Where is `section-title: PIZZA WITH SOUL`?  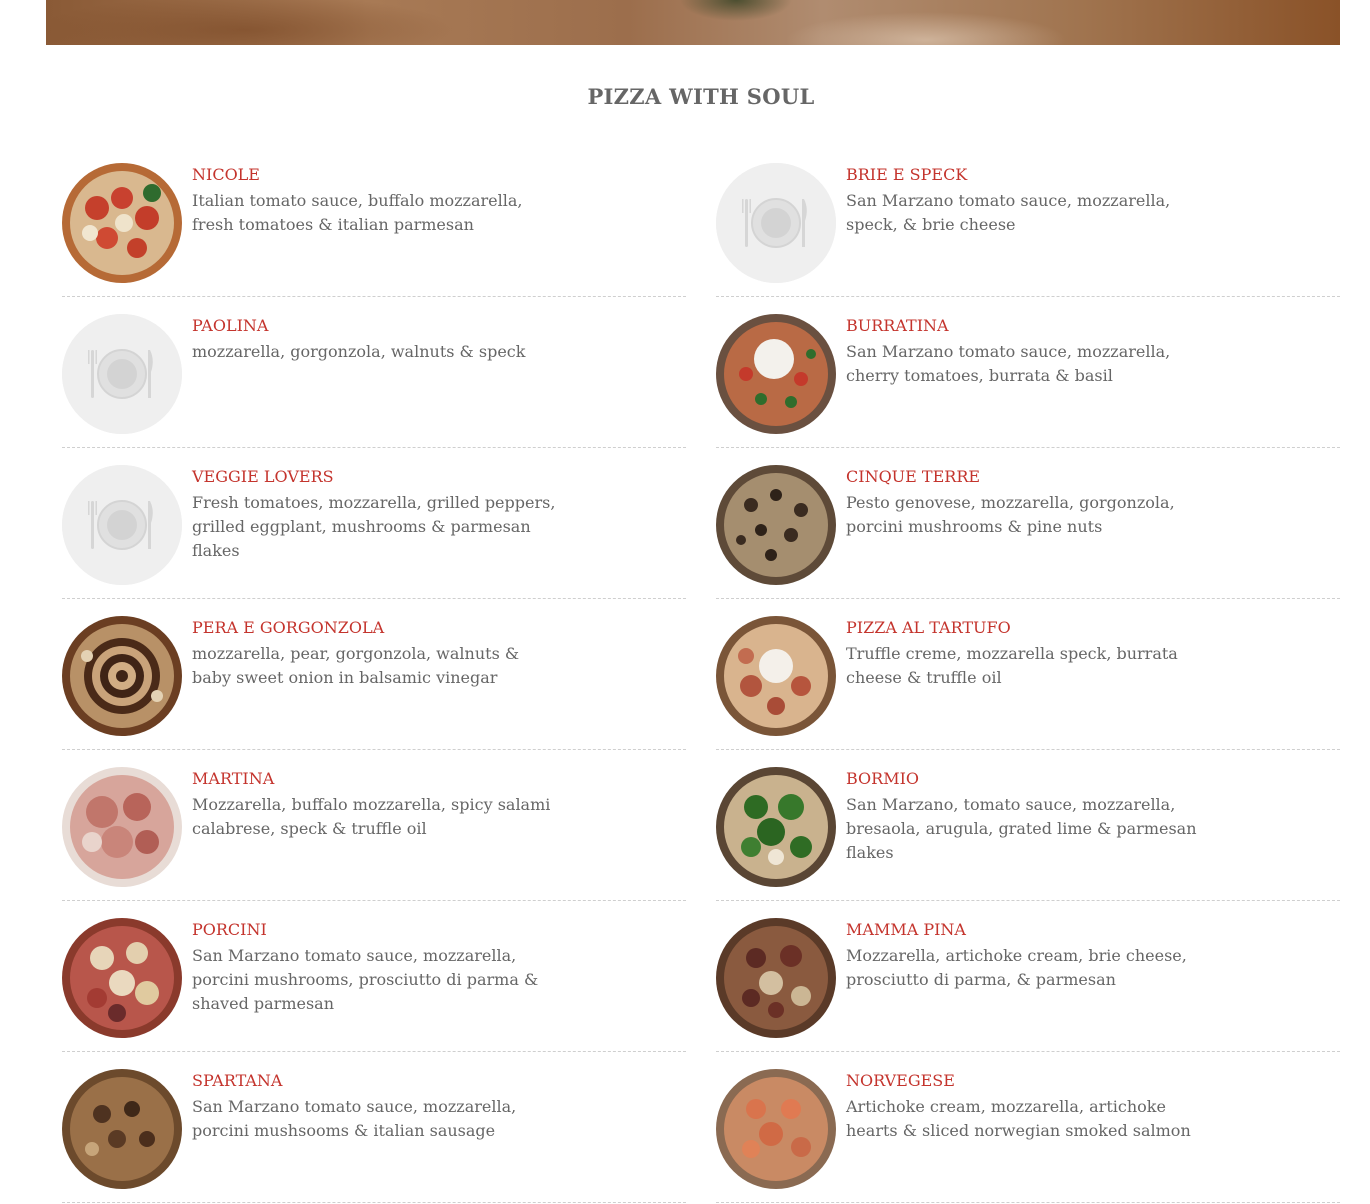
section-title: PIZZA WITH SOUL is located at coordinates (701, 96).